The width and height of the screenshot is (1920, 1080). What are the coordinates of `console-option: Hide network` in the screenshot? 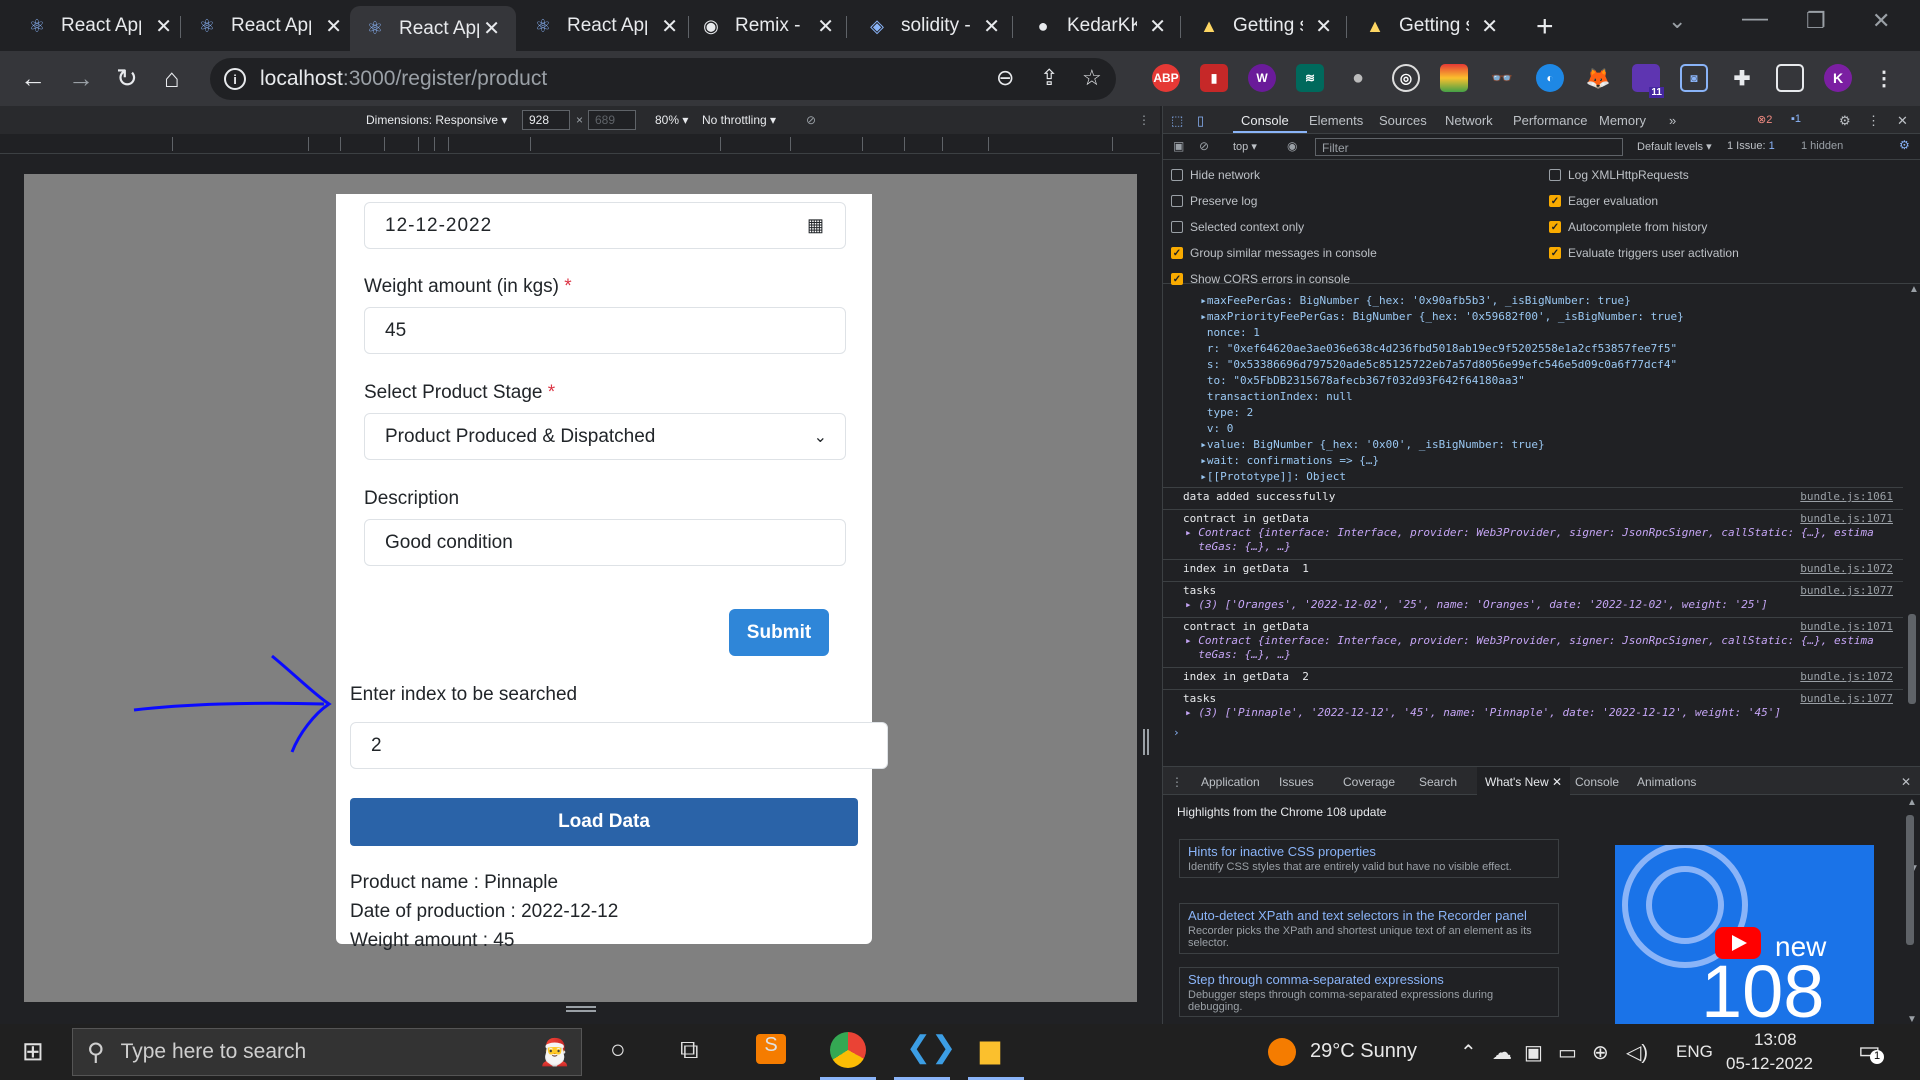 It's located at (1215, 175).